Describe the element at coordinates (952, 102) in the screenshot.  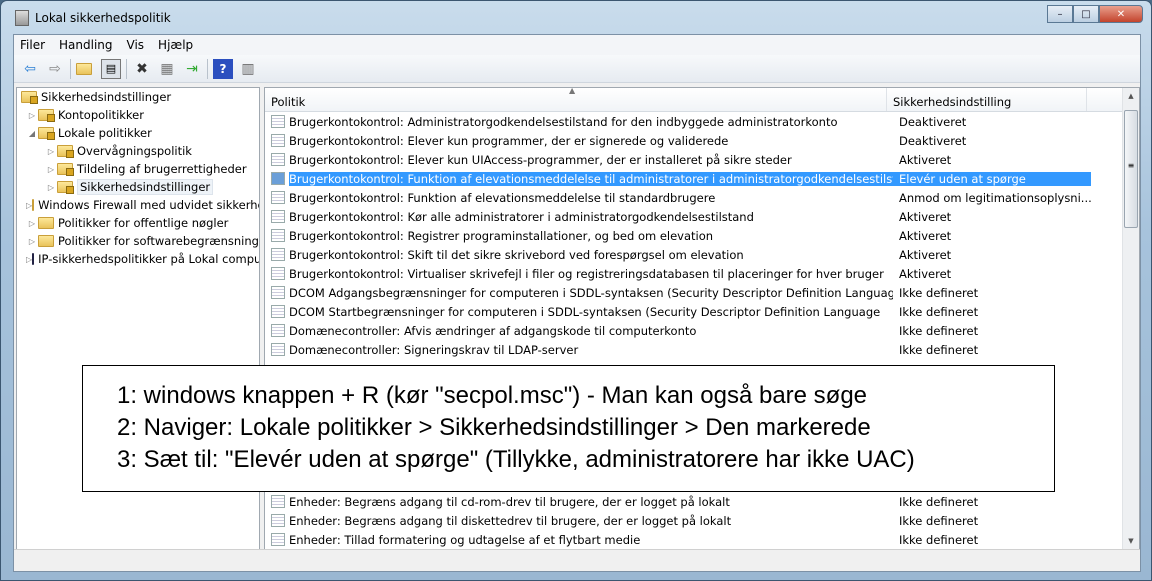
I see `column-label: Sikkerhedsindstilling` at that location.